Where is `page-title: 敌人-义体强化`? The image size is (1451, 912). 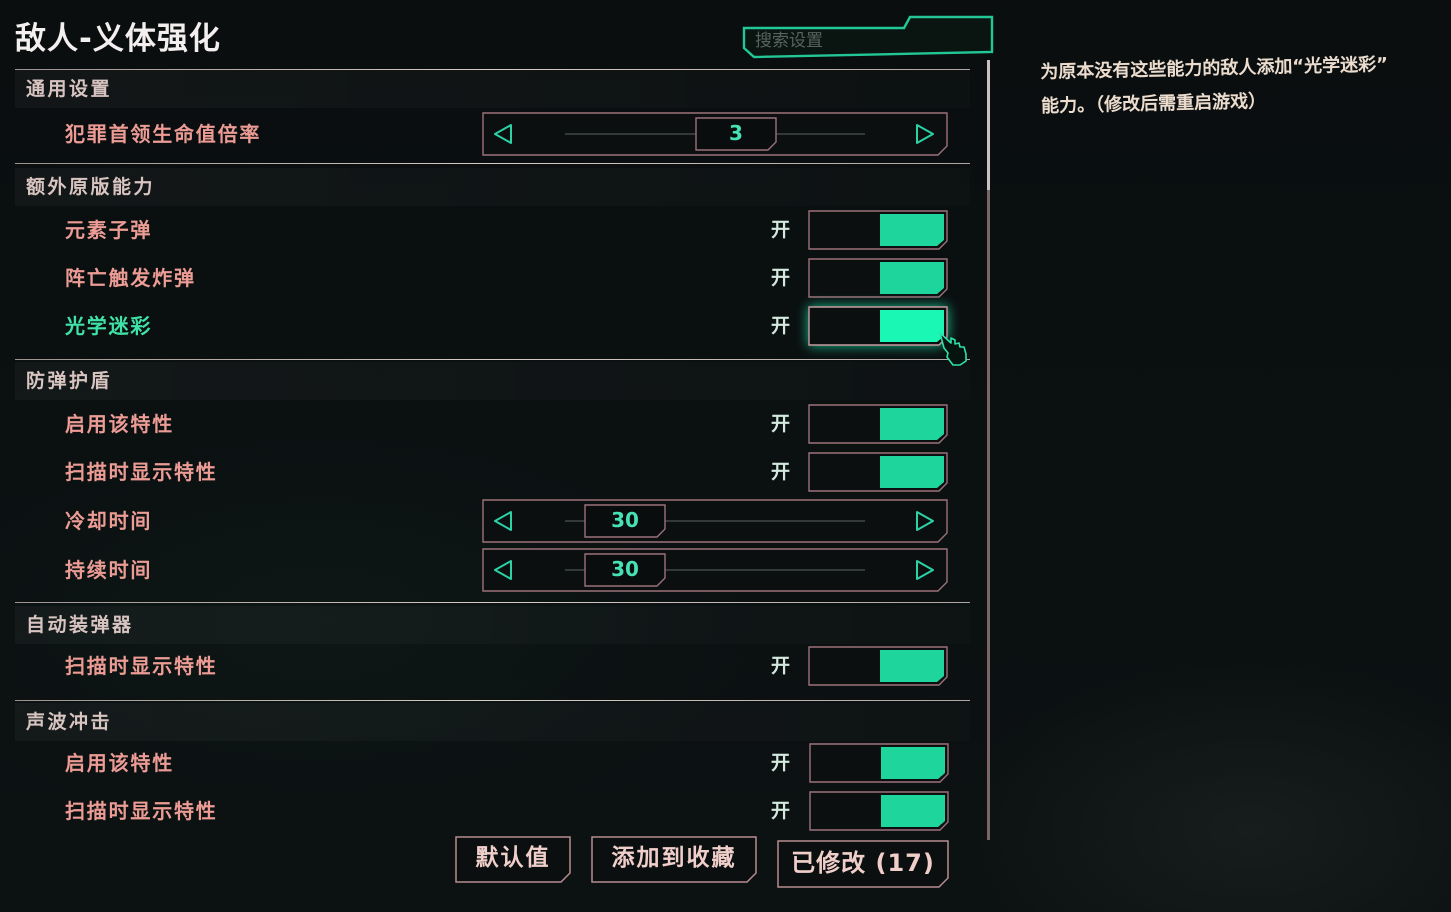 page-title: 敌人-义体强化 is located at coordinates (118, 39).